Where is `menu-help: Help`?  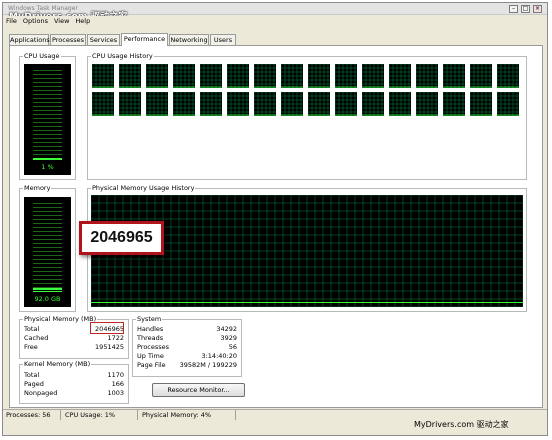 menu-help: Help is located at coordinates (82, 21).